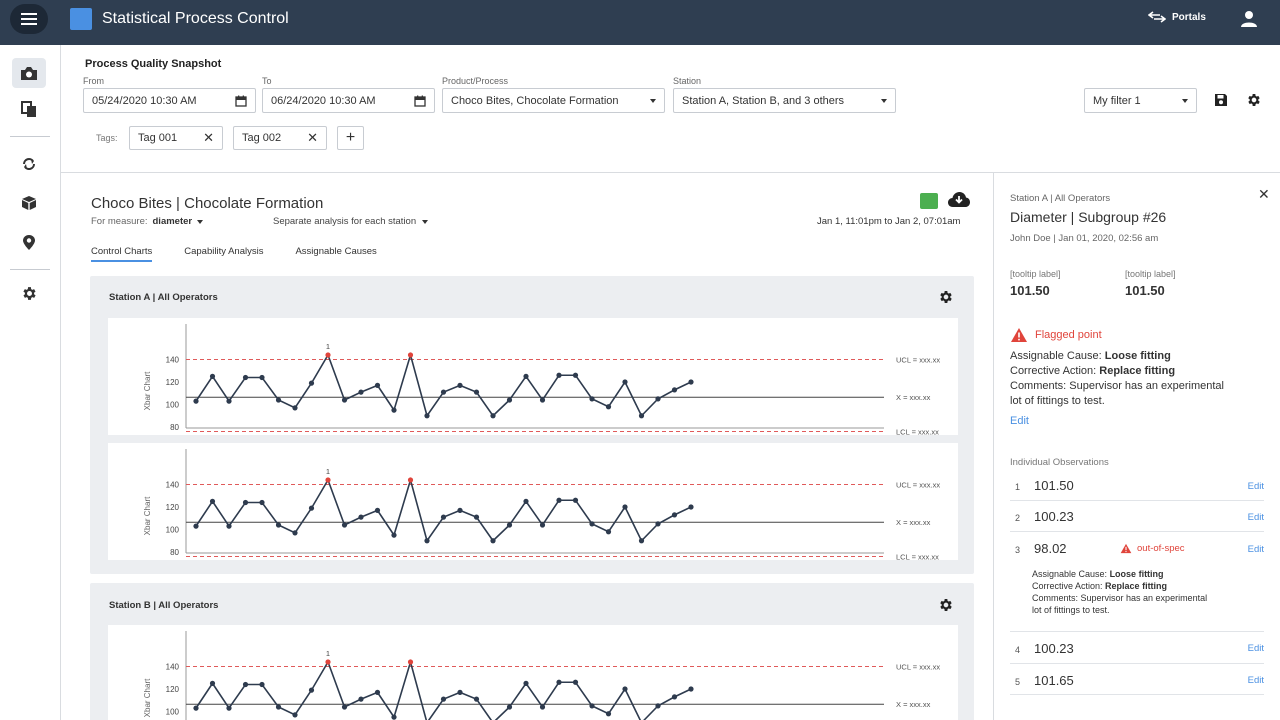  I want to click on from-date-value: 05/24/2020 10:30 AM, so click(144, 100).